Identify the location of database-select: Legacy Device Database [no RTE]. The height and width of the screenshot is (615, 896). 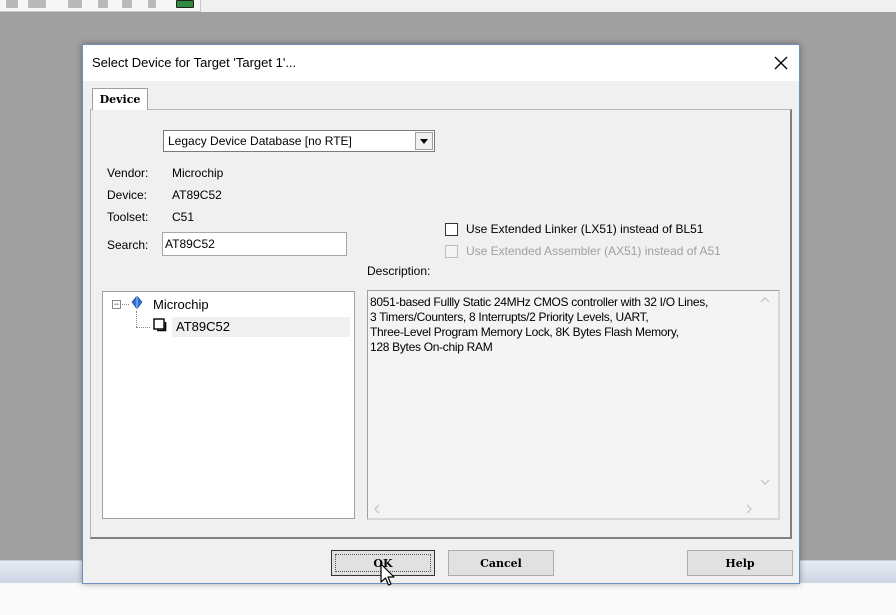
(299, 141).